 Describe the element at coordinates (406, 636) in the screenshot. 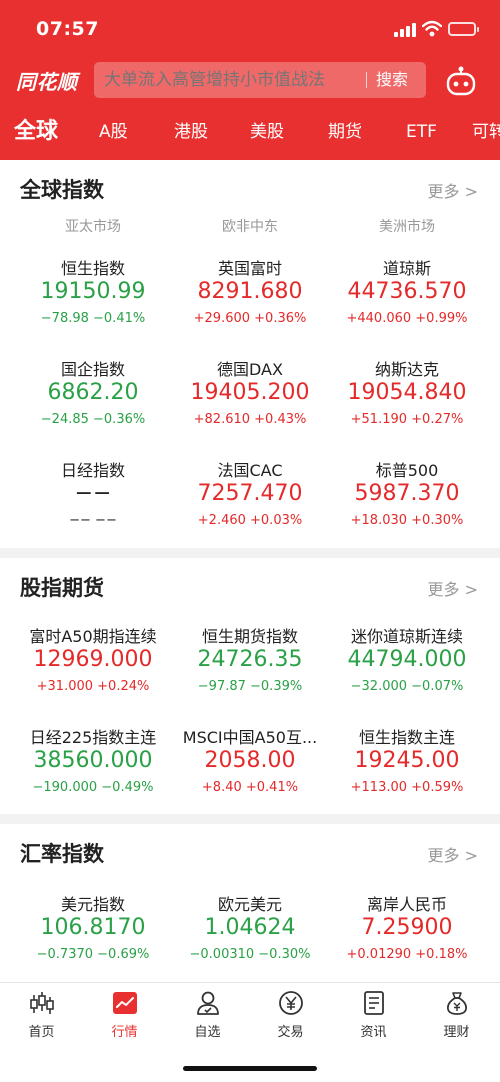

I see `quote-name: 迷你道琼斯连续` at that location.